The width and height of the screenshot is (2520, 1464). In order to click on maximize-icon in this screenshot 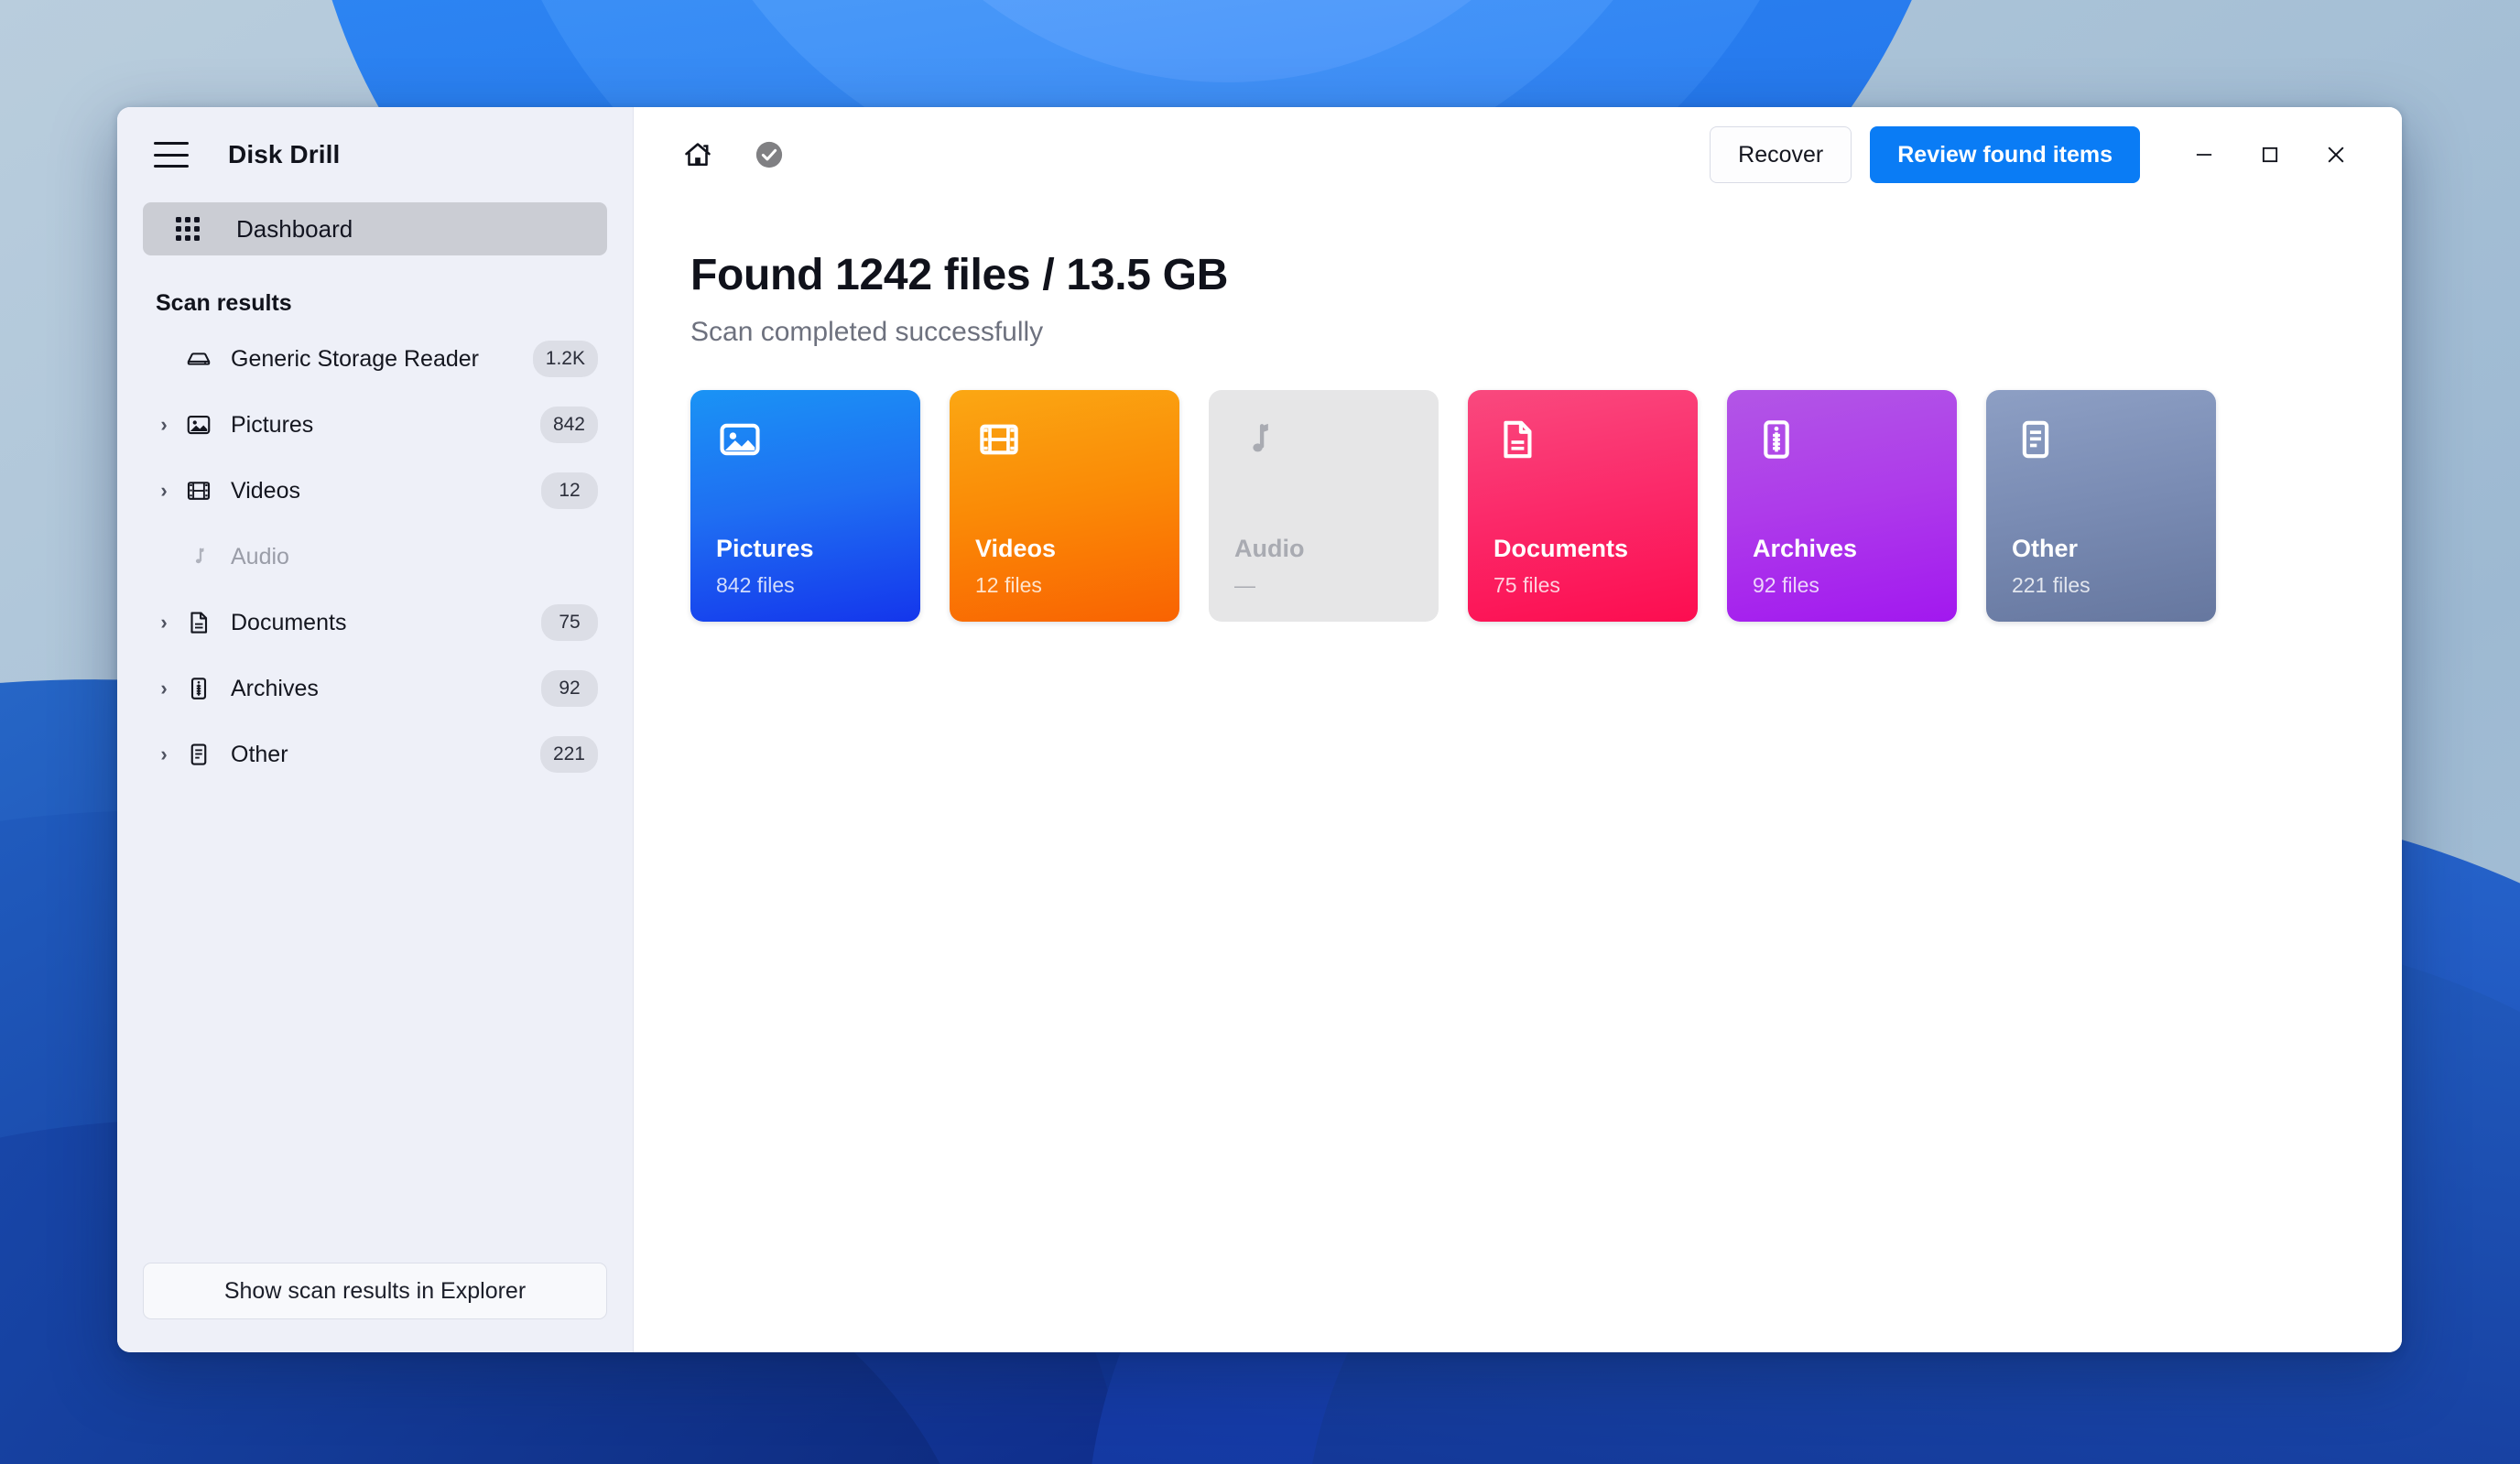, I will do `click(2270, 154)`.